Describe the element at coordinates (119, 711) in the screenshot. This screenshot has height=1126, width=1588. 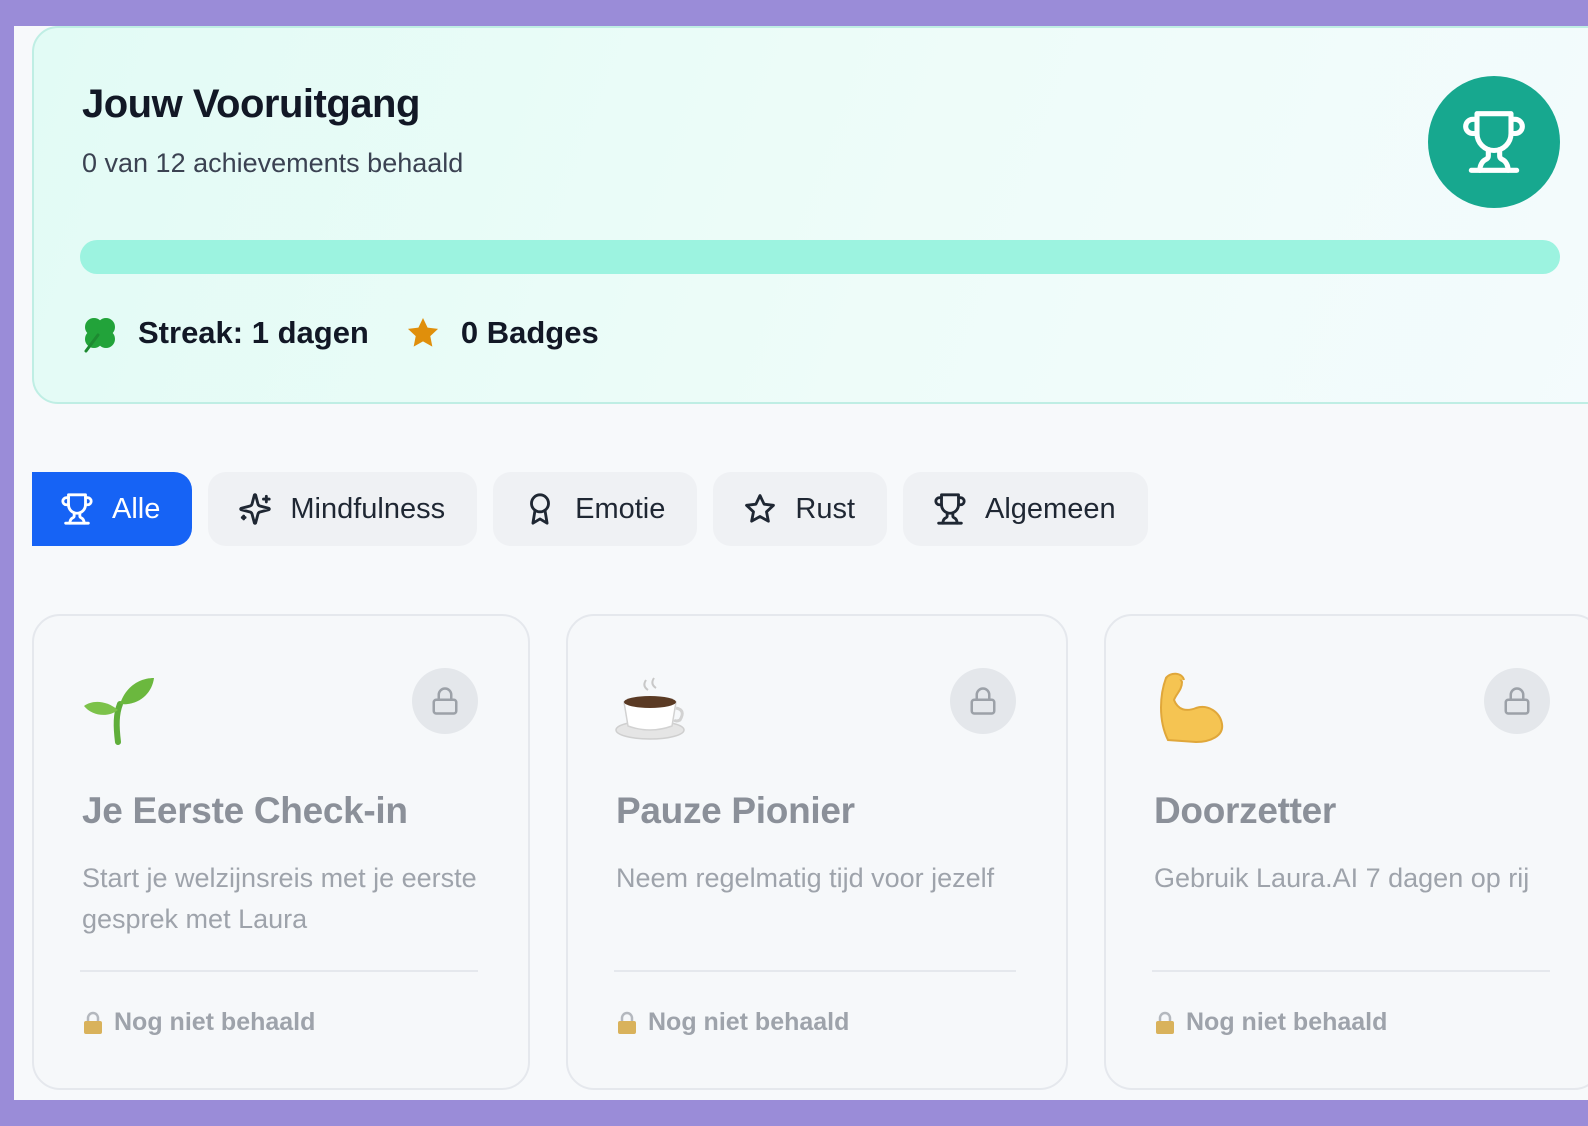
I see `seedling-icon` at that location.